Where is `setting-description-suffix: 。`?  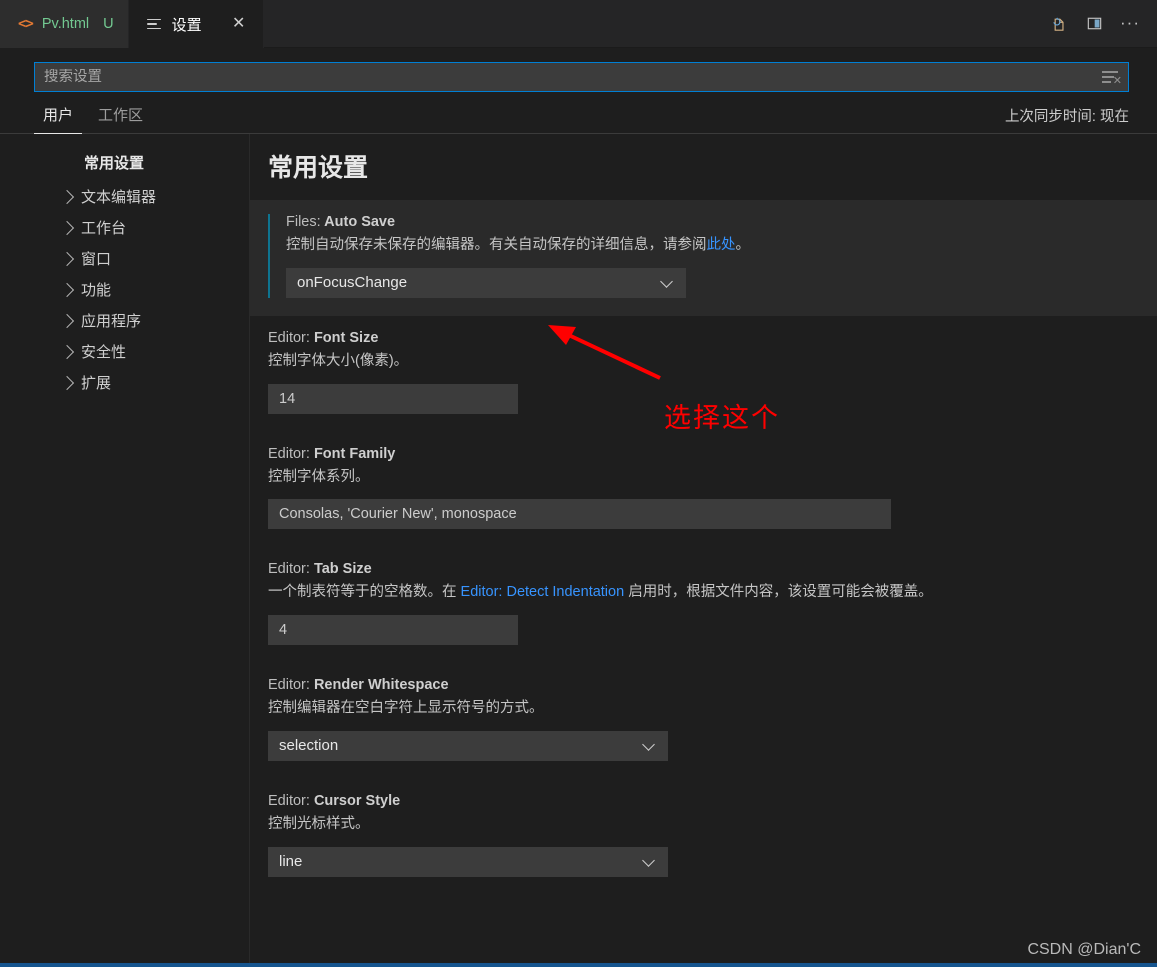
setting-description-suffix: 。 is located at coordinates (743, 245).